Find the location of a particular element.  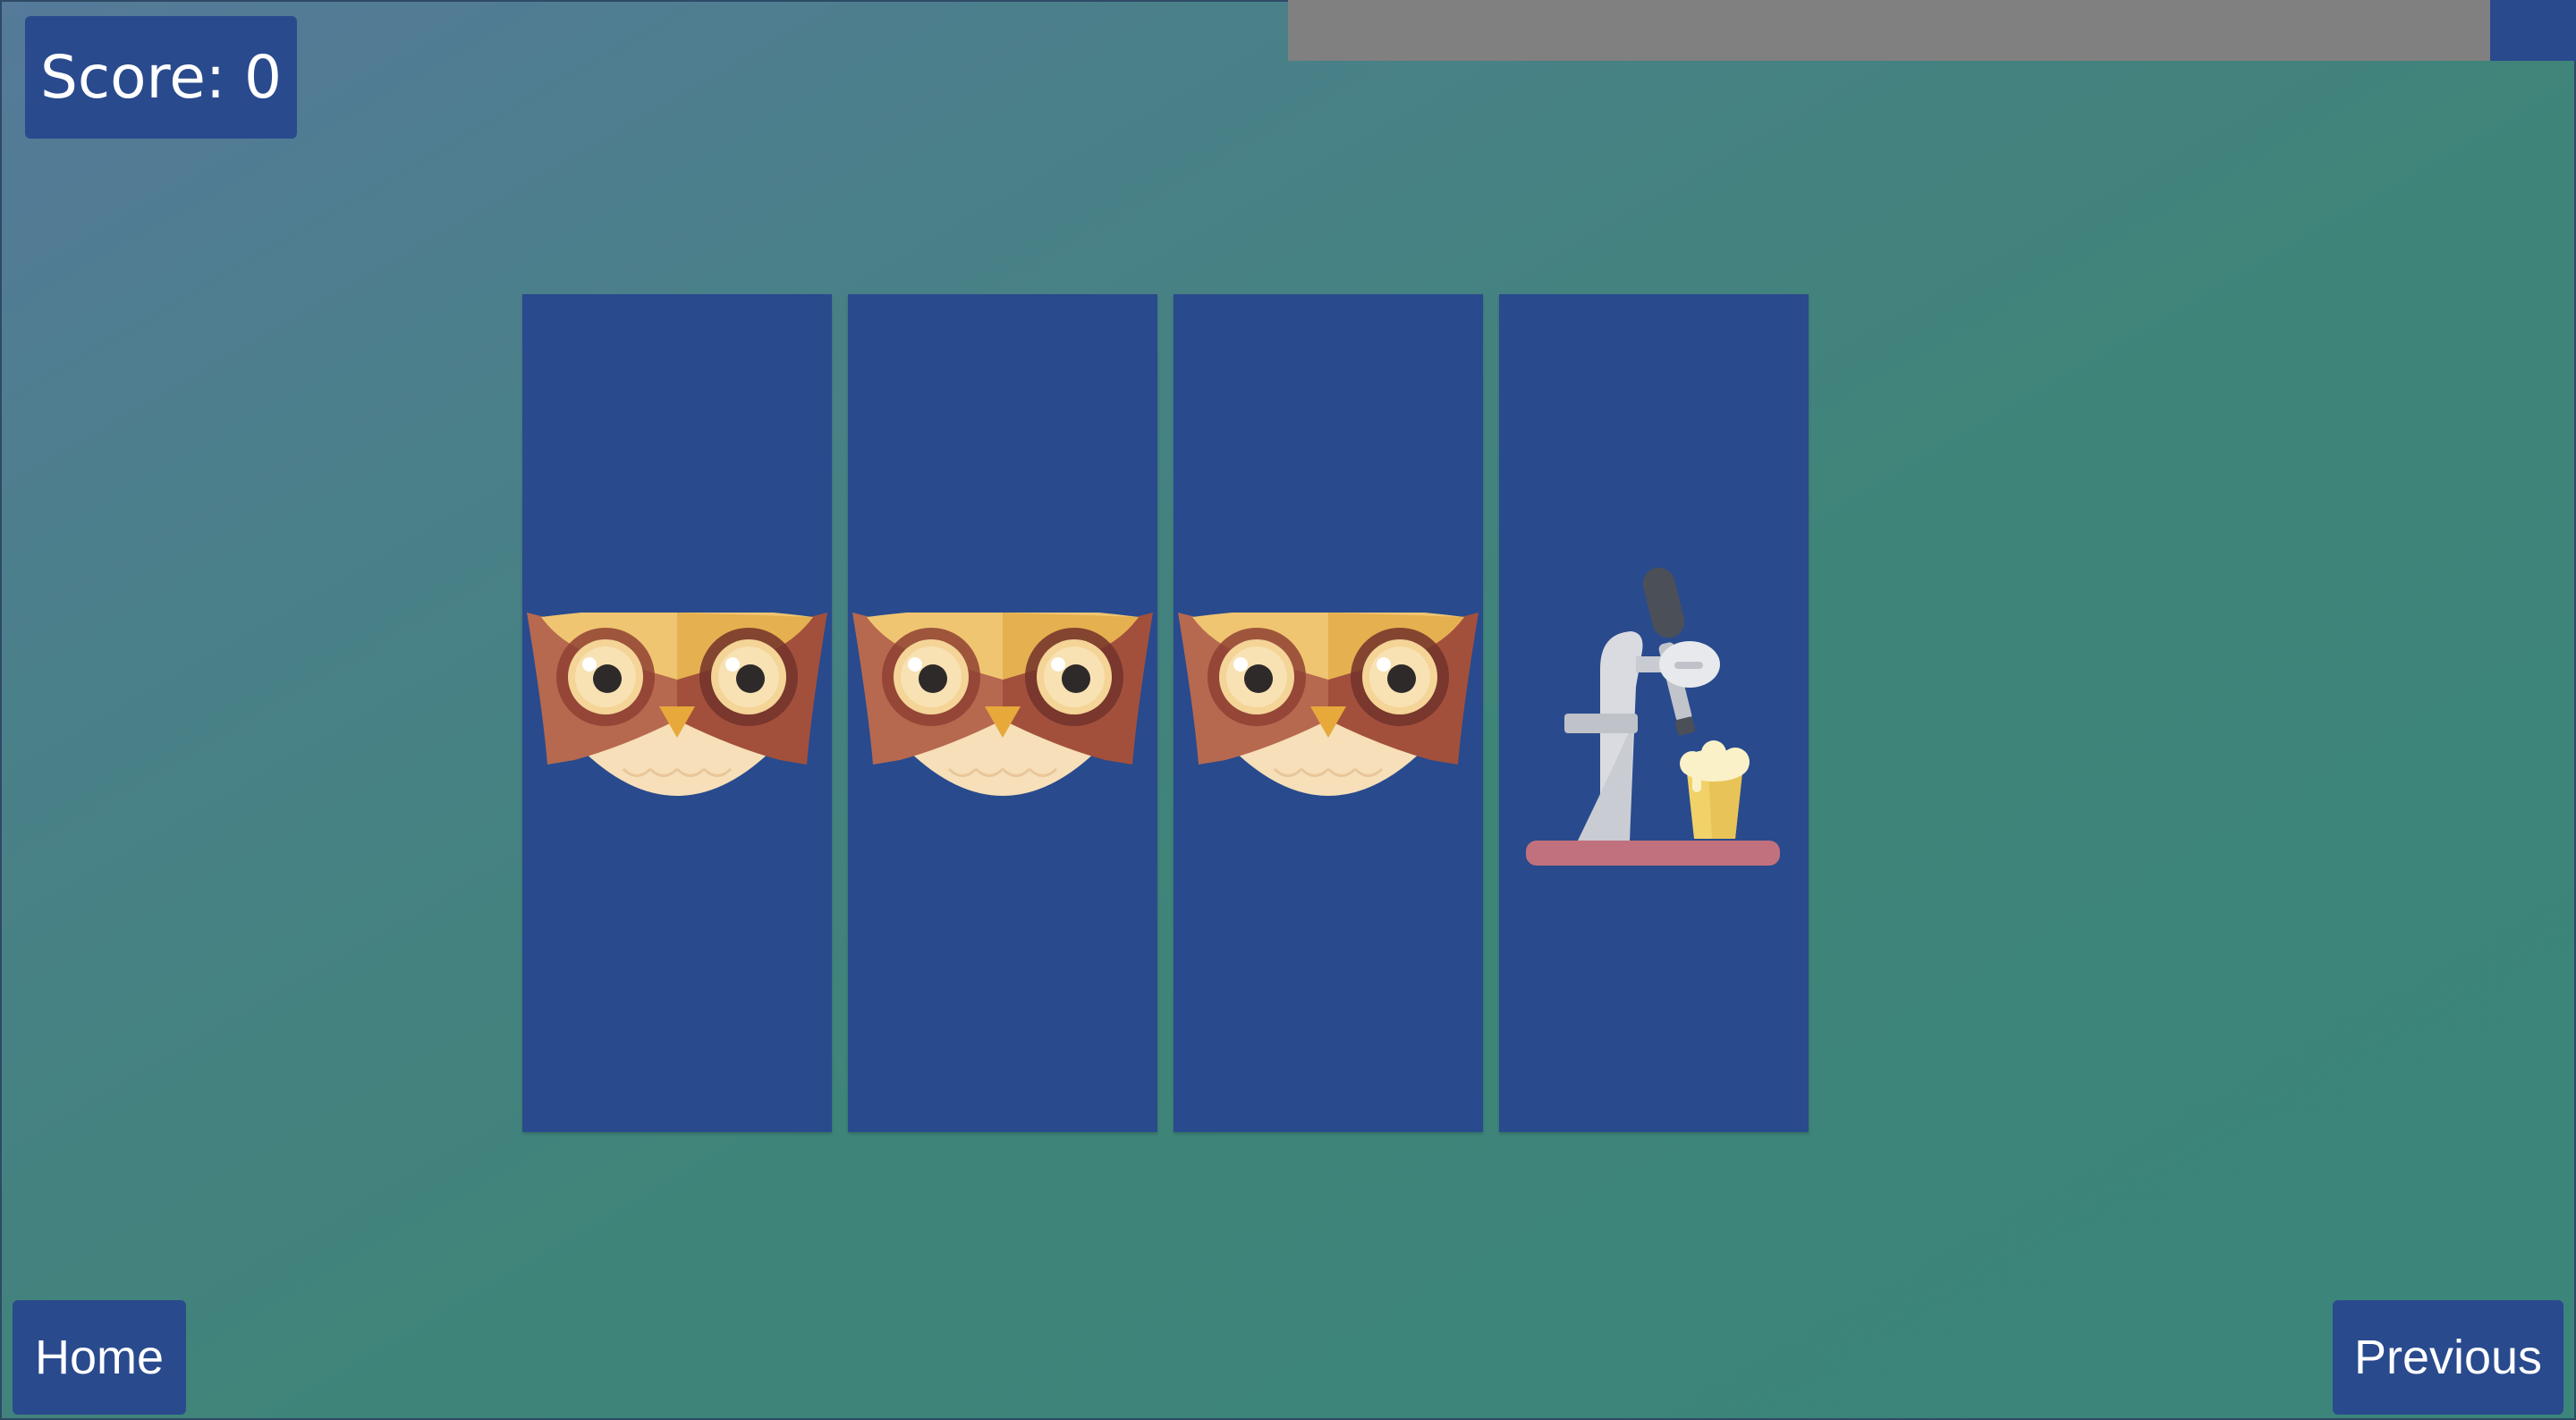

progress-bar is located at coordinates (1932, 31).